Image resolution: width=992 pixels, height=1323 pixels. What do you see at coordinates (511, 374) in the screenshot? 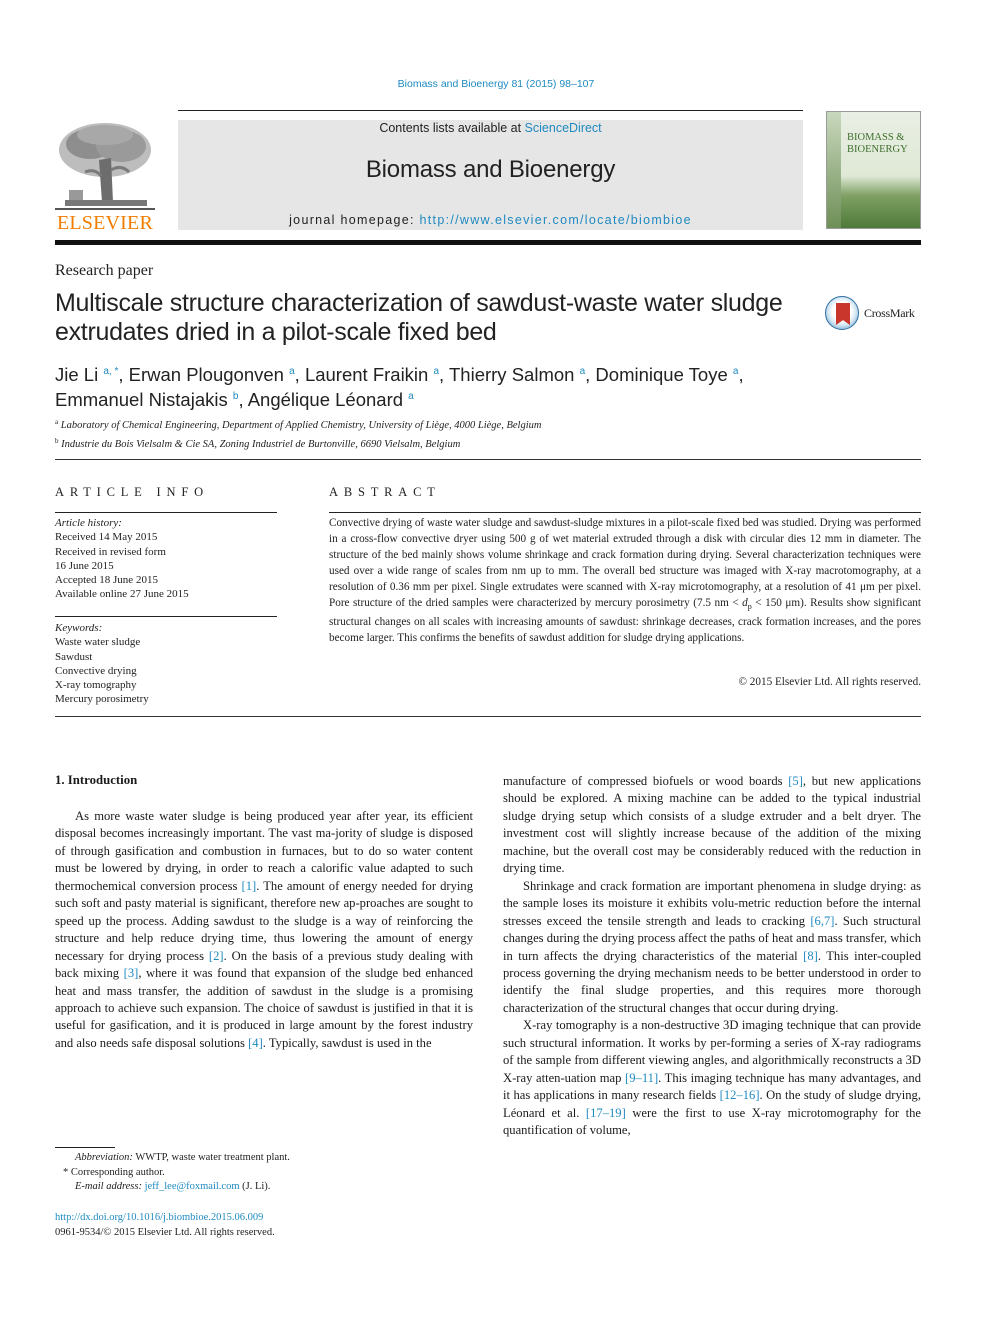
I see `author: Thierry Salmon` at bounding box center [511, 374].